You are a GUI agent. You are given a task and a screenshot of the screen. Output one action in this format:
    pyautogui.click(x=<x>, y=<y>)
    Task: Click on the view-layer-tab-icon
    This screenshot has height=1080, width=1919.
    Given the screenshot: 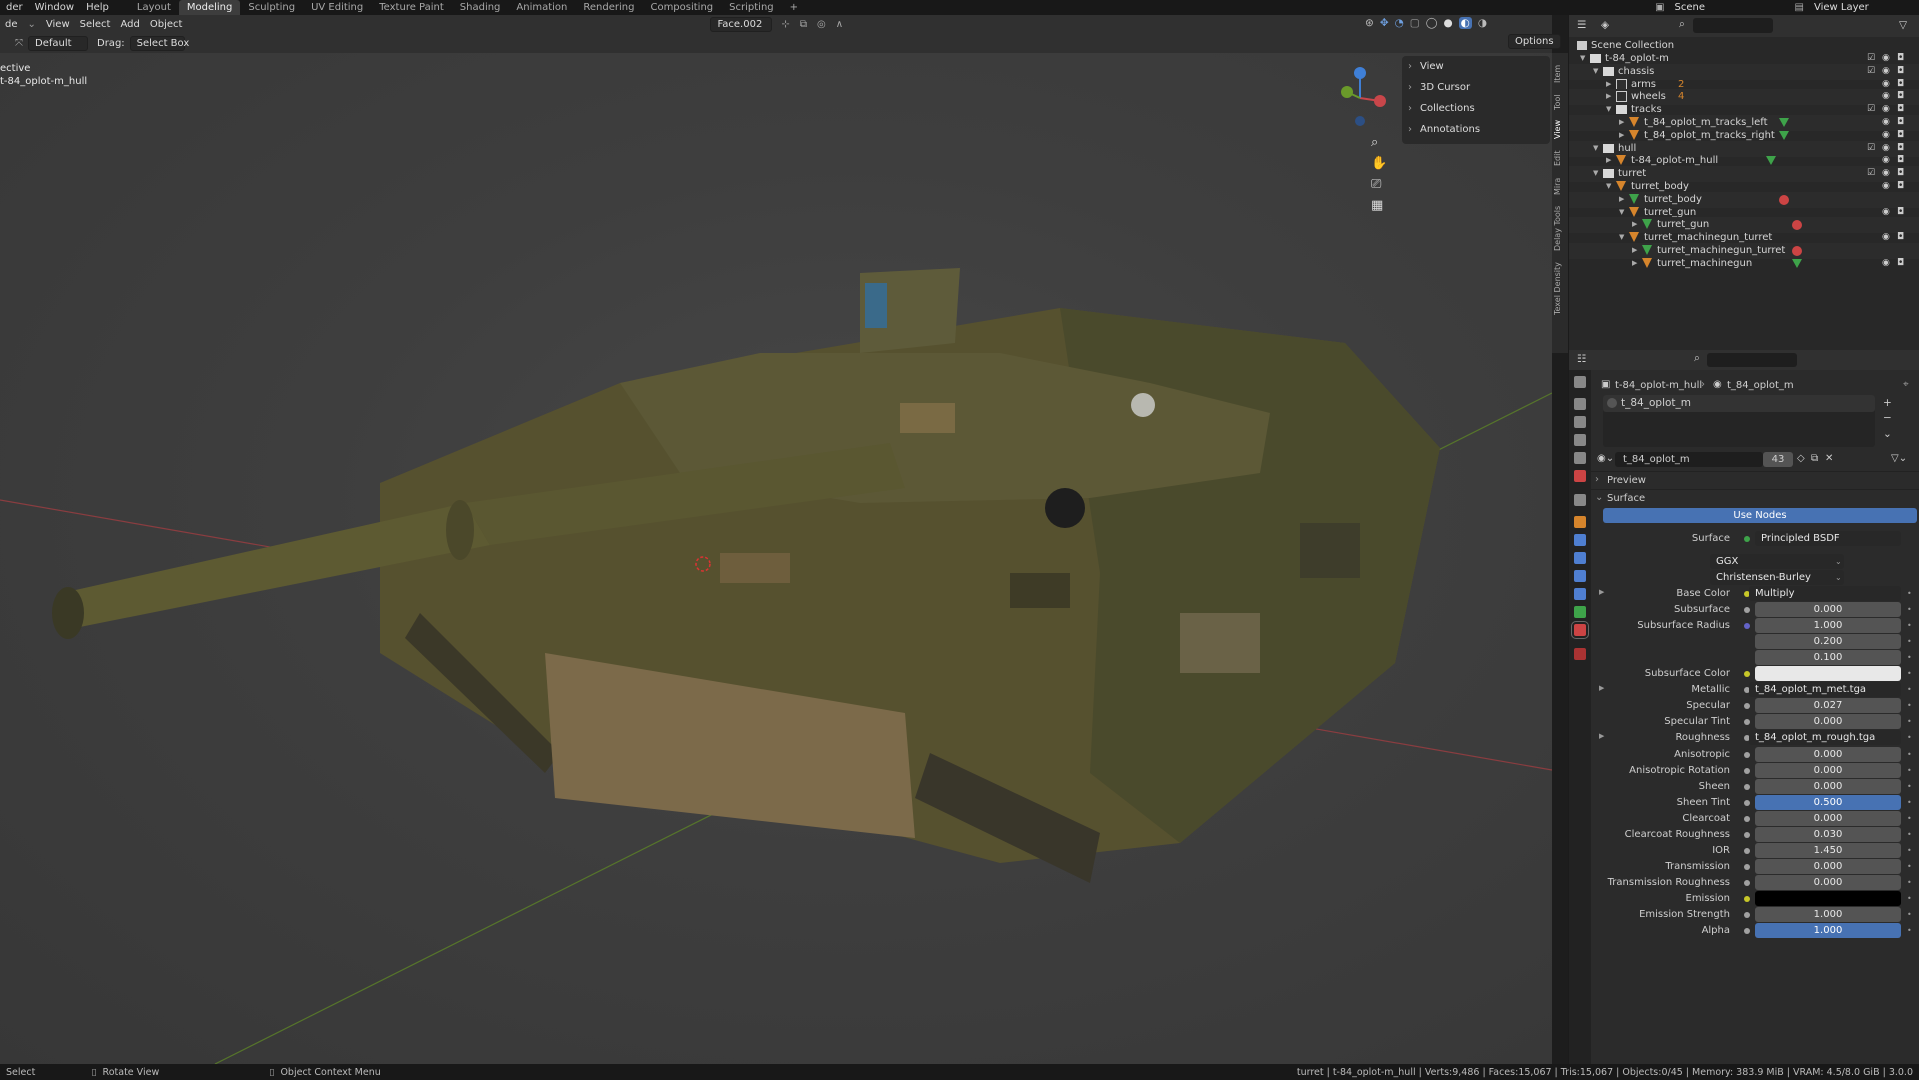 What is the action you would take?
    pyautogui.click(x=1580, y=440)
    